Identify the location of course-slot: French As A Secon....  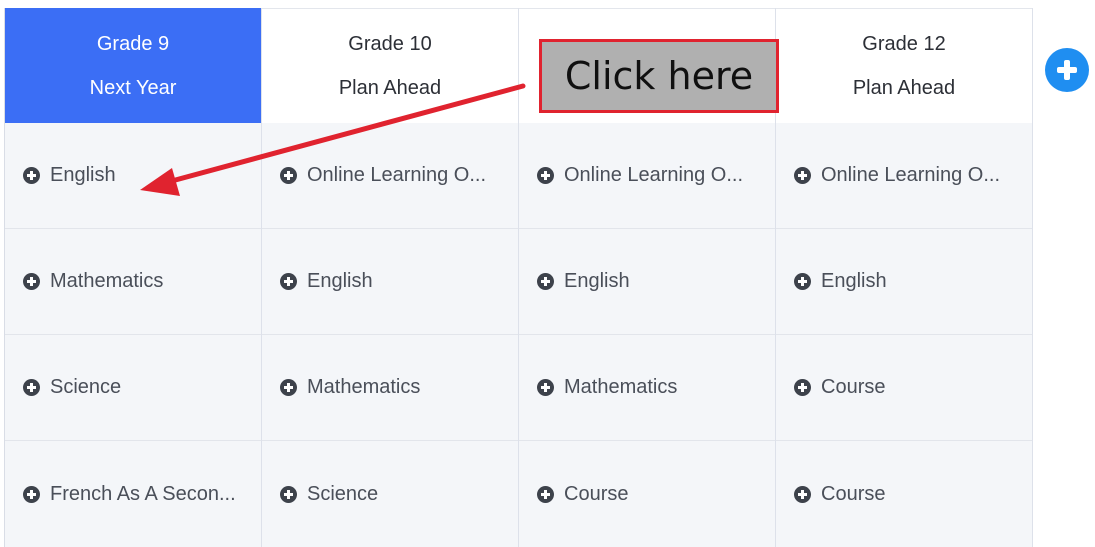
(133, 494).